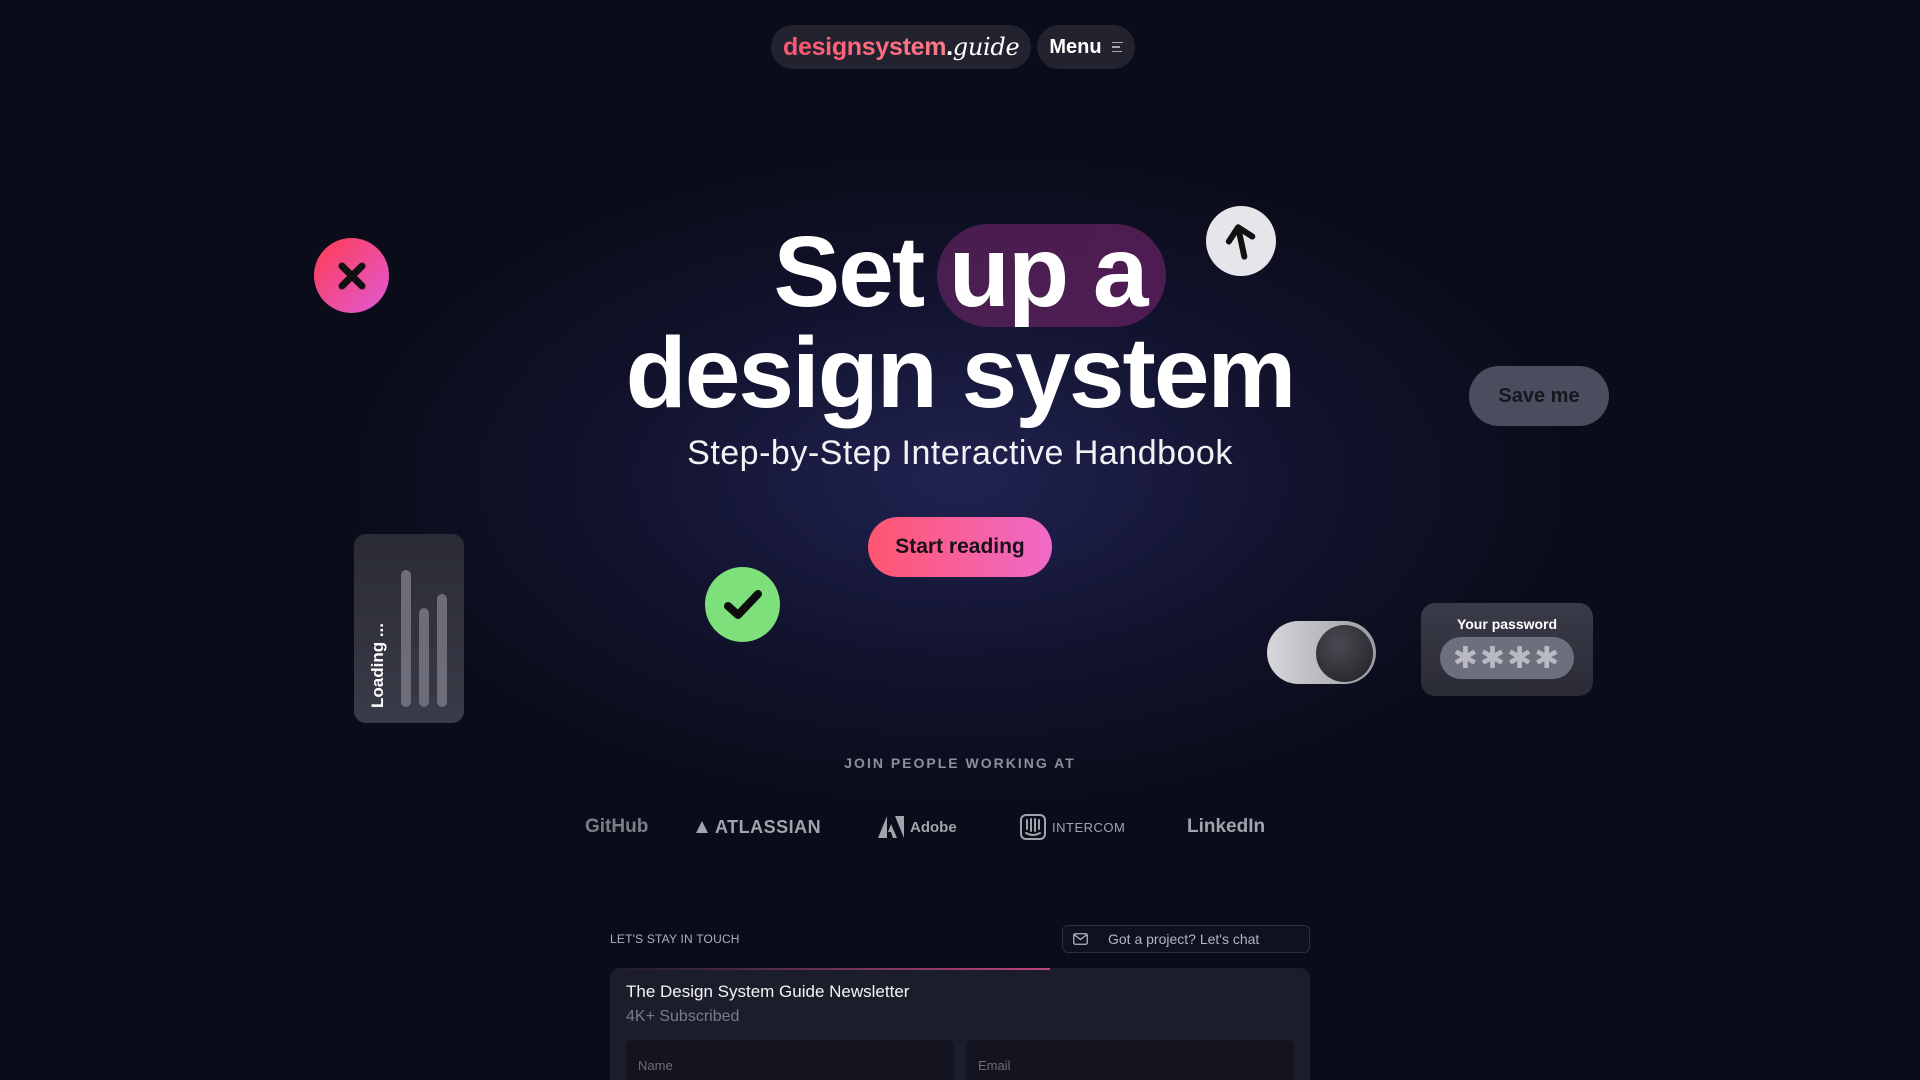  What do you see at coordinates (768, 991) in the screenshot?
I see `newsletter-title: The Design System Guide Newsletter` at bounding box center [768, 991].